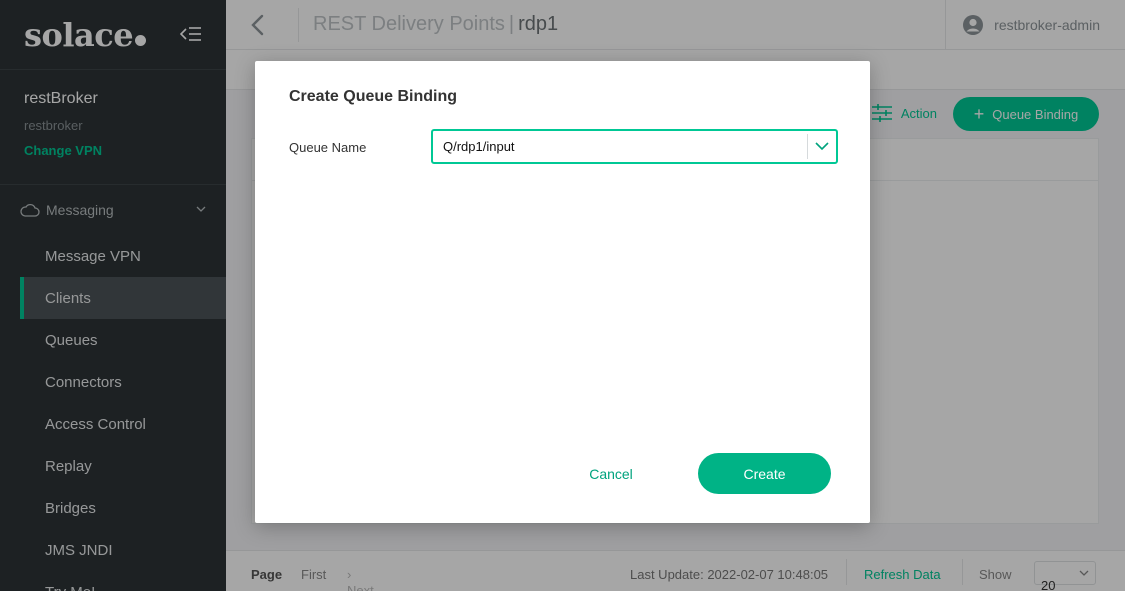  I want to click on queue-name-input, so click(623, 146).